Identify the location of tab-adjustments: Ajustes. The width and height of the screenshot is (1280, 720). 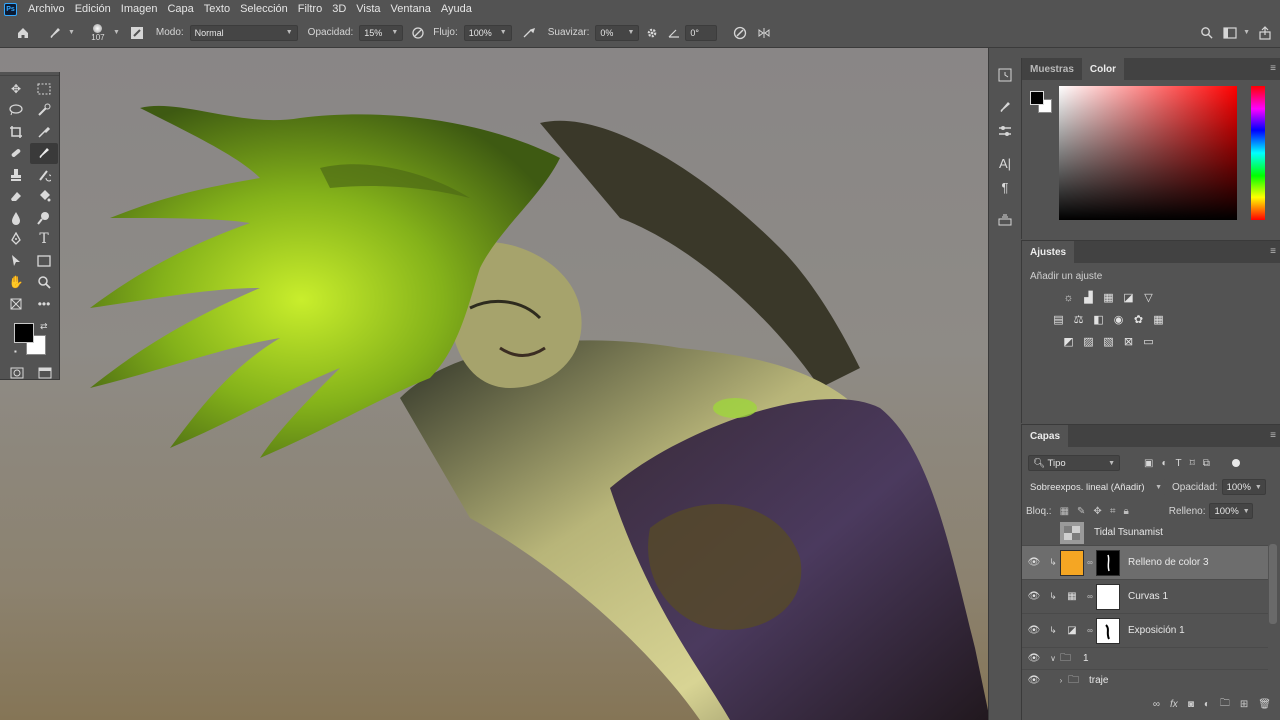
(1048, 252).